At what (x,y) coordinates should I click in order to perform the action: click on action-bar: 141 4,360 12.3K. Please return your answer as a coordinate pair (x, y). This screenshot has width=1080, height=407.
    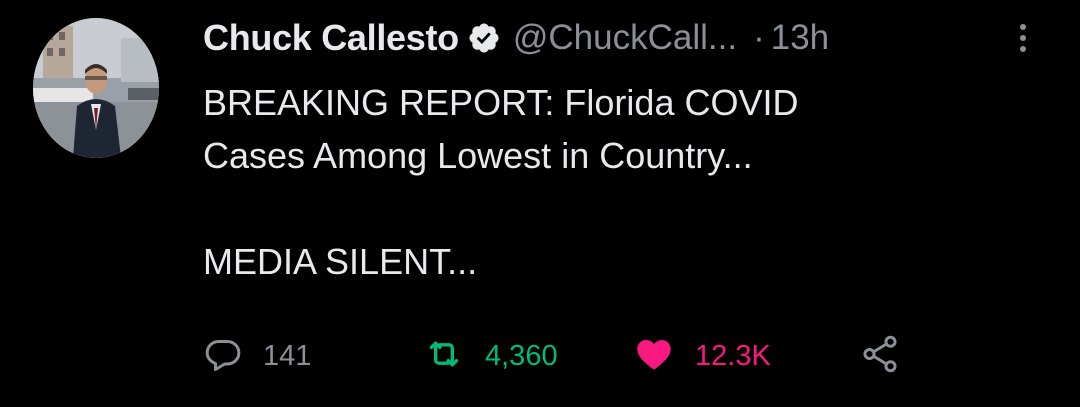
    Looking at the image, I should click on (563, 356).